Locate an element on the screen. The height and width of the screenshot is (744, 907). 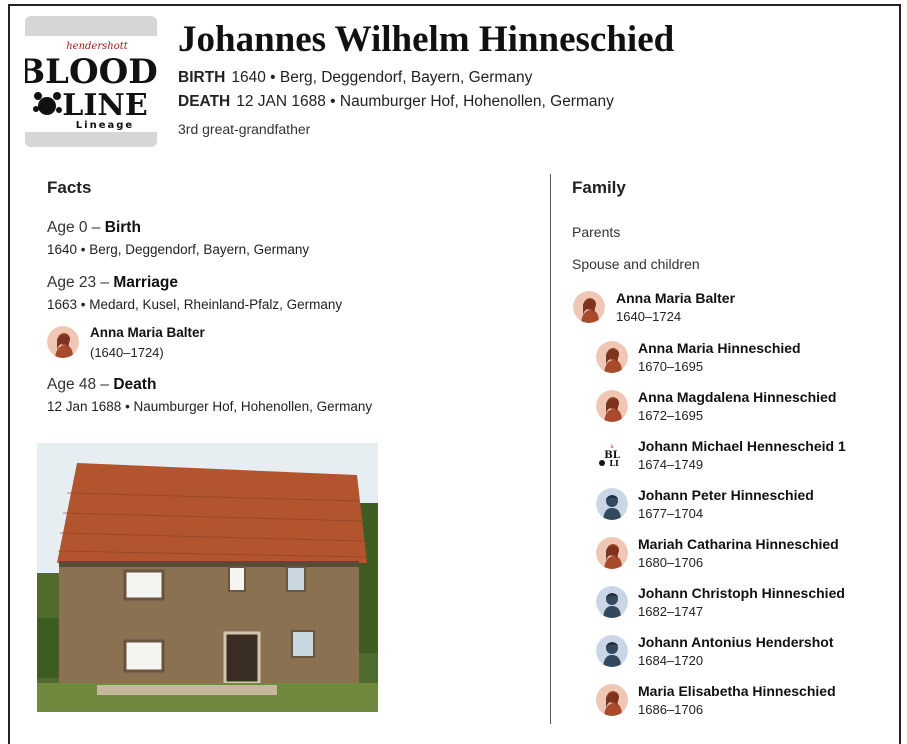
logo-blood-text: BLOOD is located at coordinates (91, 72).